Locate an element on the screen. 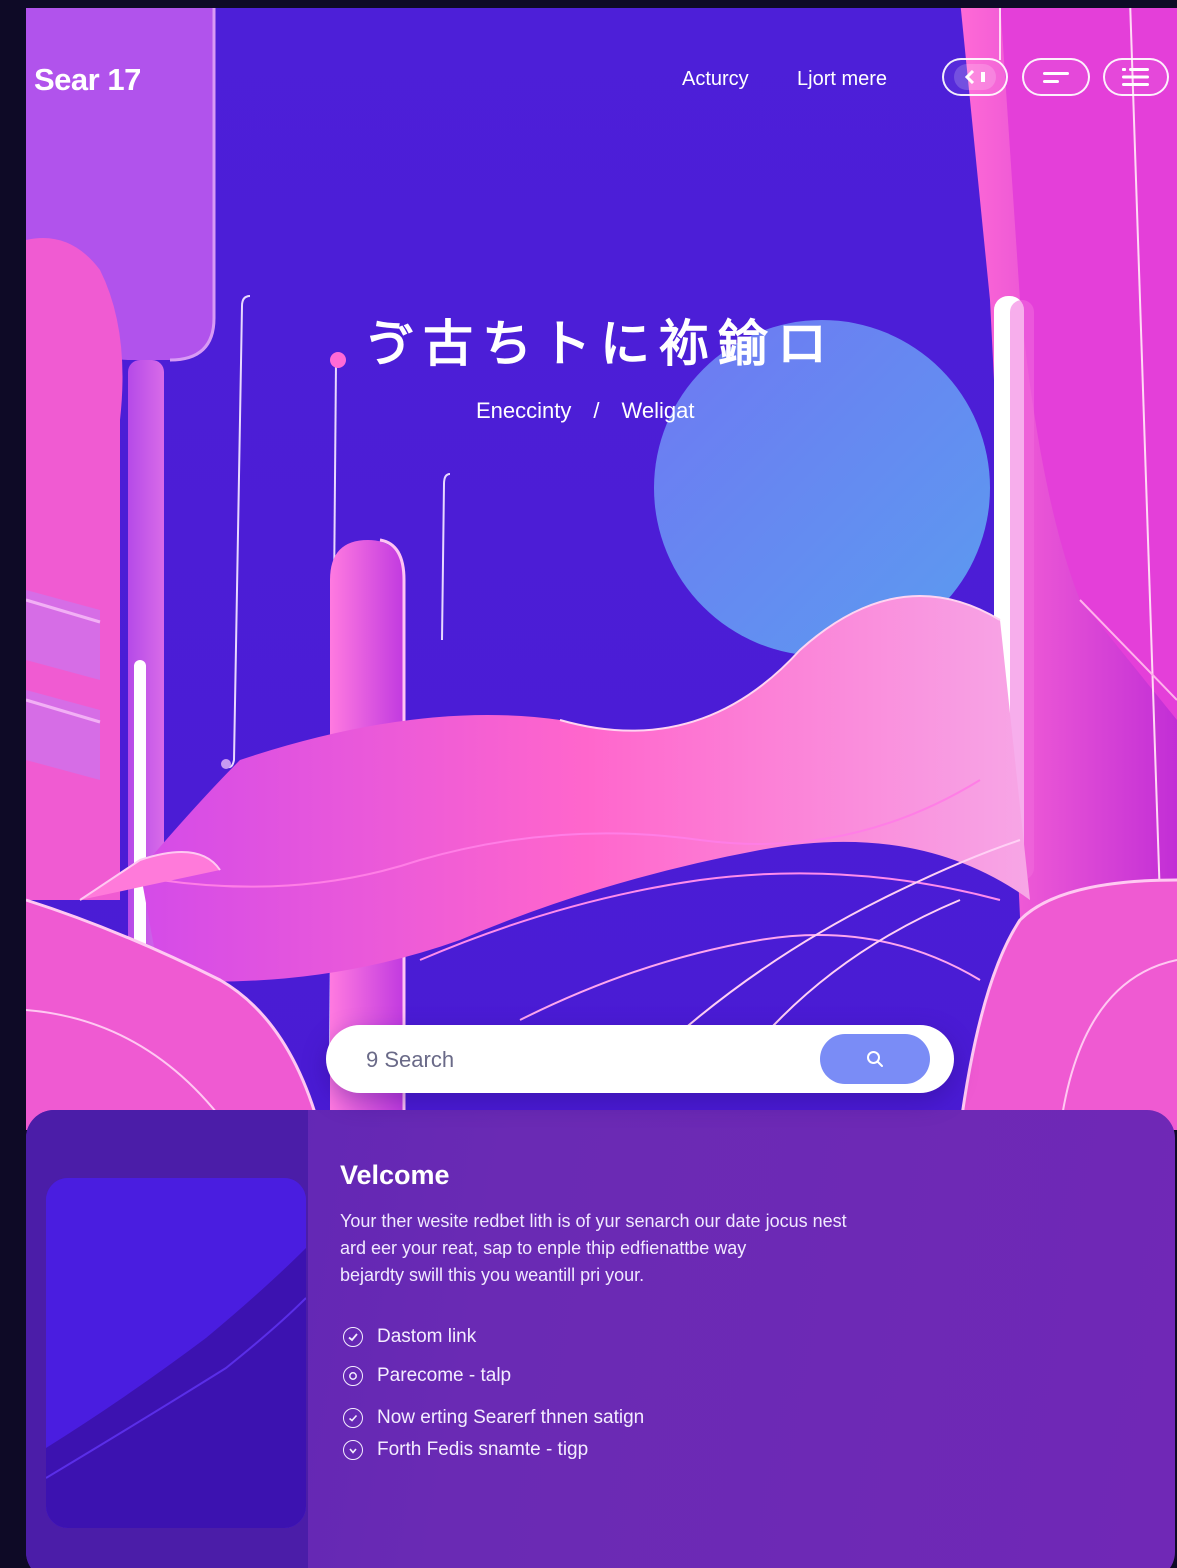  search-bar is located at coordinates (640, 1059).